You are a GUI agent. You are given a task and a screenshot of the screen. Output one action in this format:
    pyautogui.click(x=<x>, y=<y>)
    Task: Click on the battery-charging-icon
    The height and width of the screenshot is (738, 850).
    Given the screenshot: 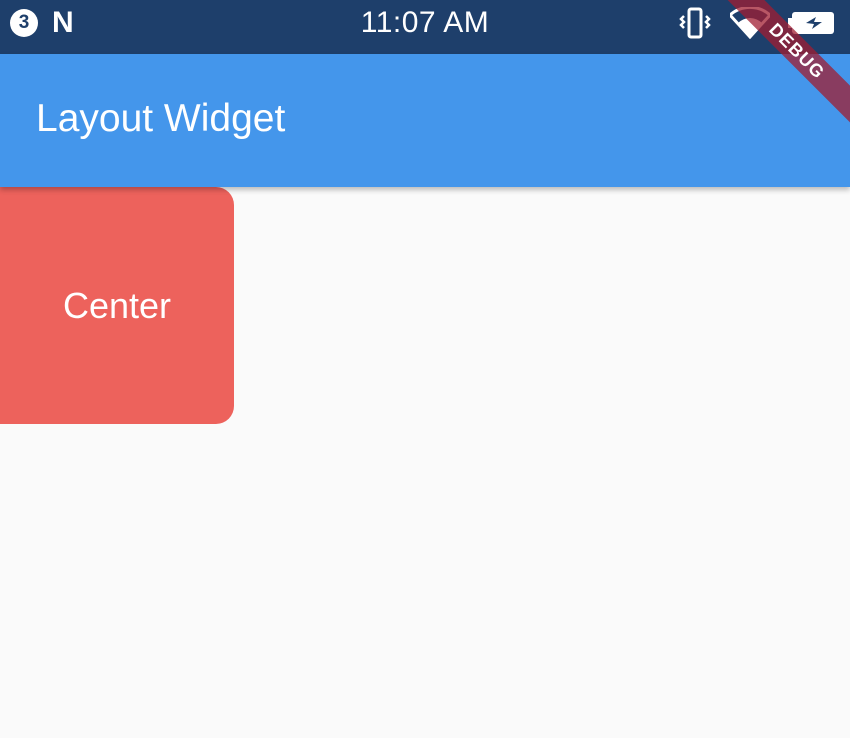 What is the action you would take?
    pyautogui.click(x=811, y=23)
    